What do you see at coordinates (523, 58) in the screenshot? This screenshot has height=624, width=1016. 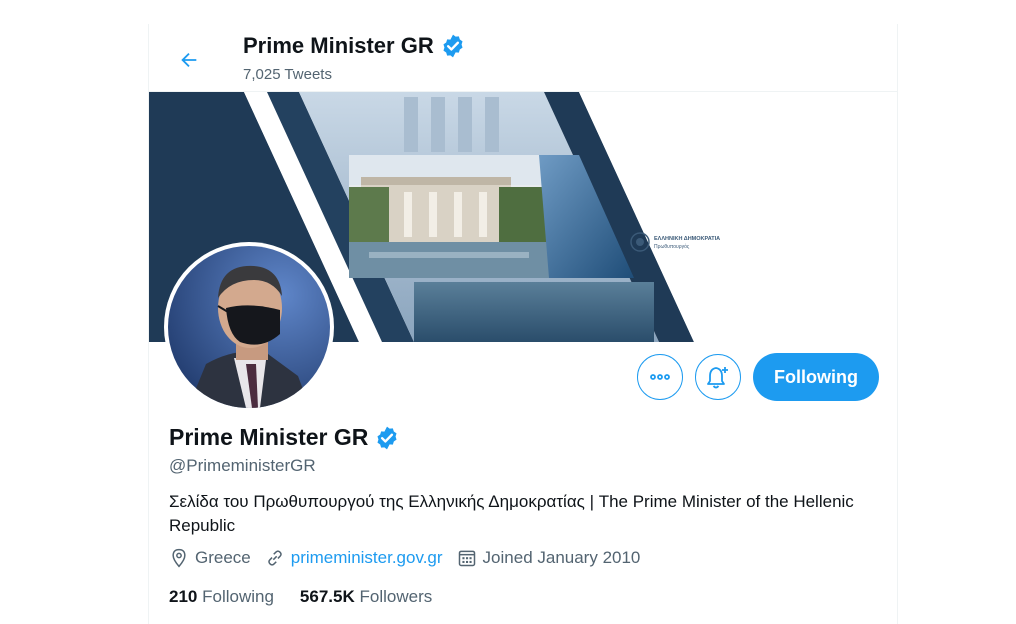 I see `profile-top-bar: Prime Minister GR 7,025 Tweets` at bounding box center [523, 58].